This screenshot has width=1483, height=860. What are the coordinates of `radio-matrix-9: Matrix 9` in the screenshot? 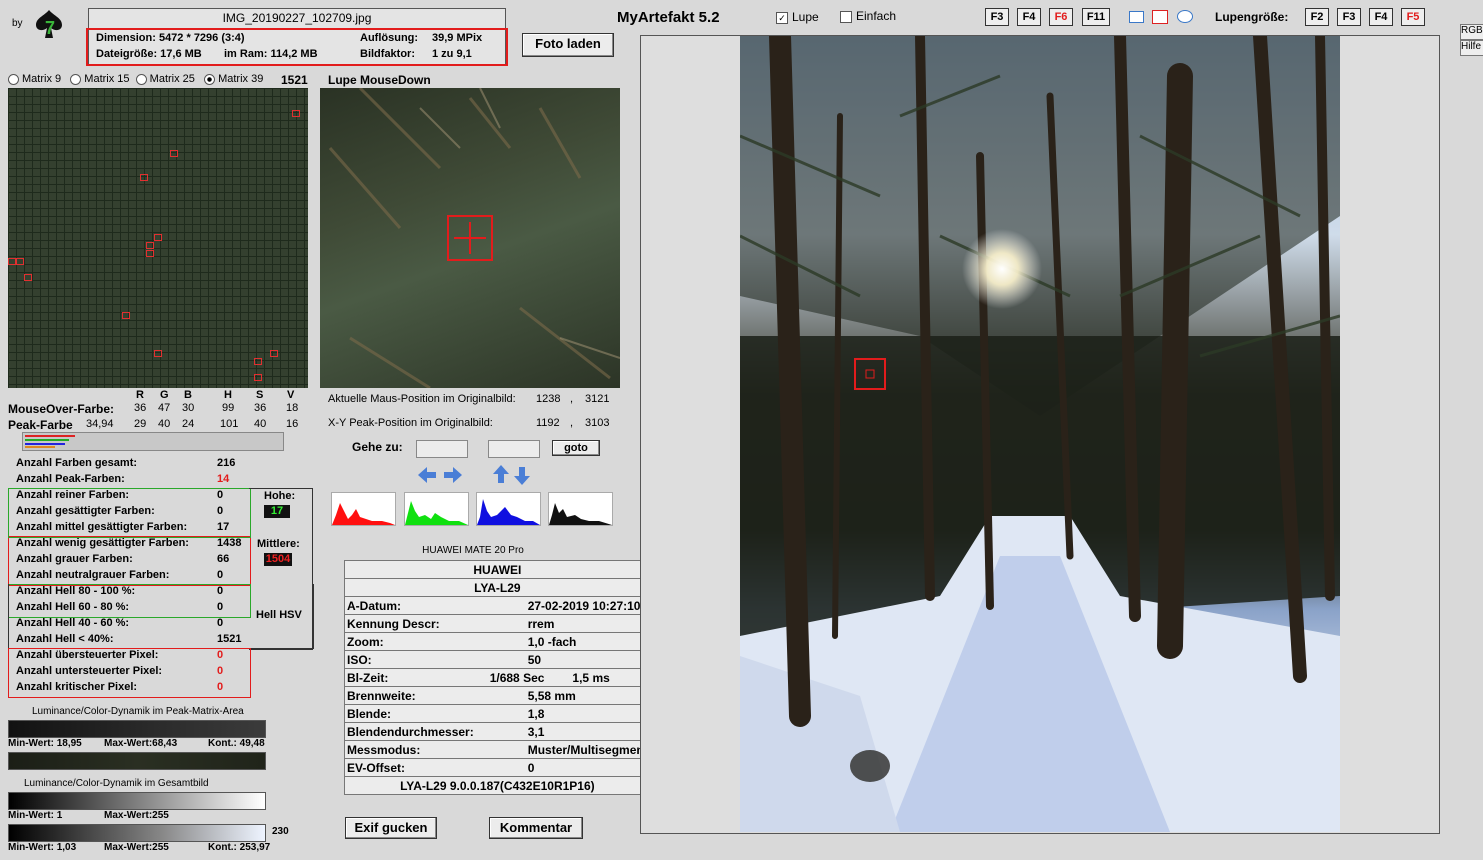 It's located at (34, 79).